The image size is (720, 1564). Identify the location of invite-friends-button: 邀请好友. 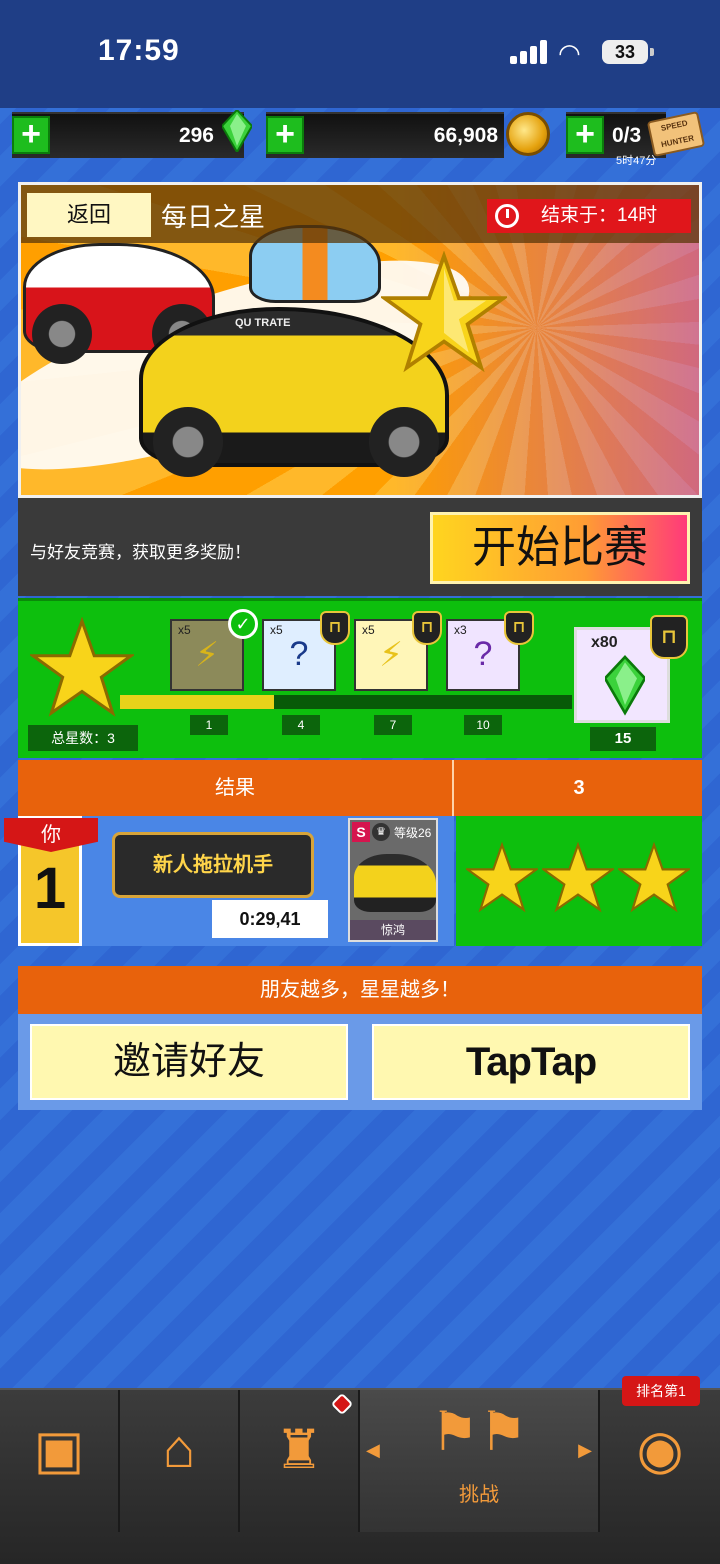
(189, 1062).